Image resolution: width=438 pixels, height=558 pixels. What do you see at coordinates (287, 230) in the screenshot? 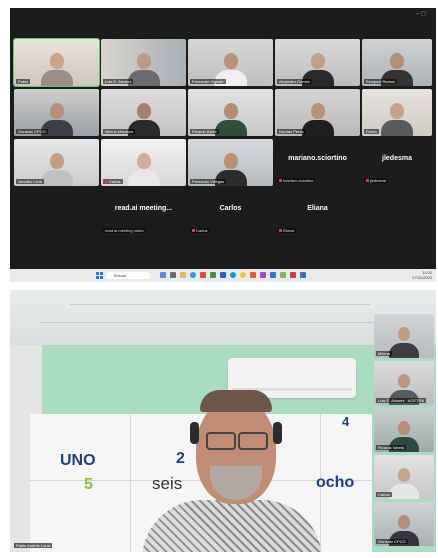
I see `participant-name-label: Eliana` at bounding box center [287, 230].